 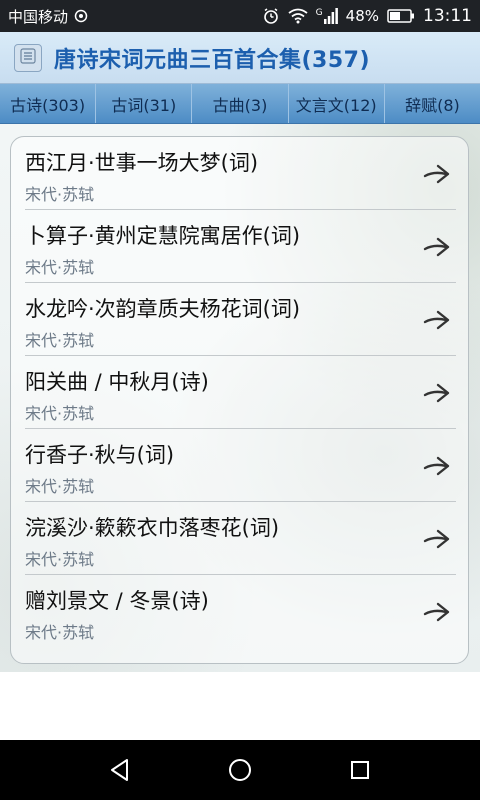 I want to click on poem-list-item: 赠刘景文 / 冬景(诗) 宋代·苏轼, so click(x=240, y=611).